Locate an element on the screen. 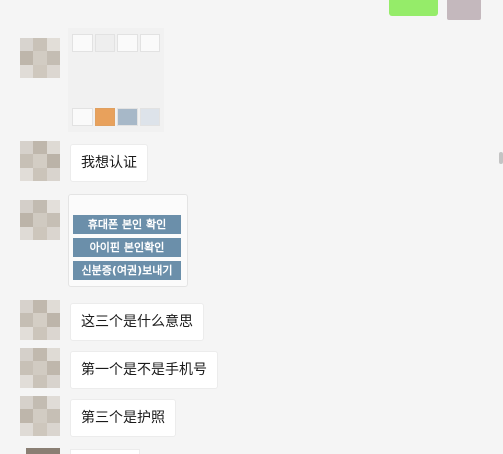 Image resolution: width=503 pixels, height=454 pixels. my-avatar is located at coordinates (464, 10).